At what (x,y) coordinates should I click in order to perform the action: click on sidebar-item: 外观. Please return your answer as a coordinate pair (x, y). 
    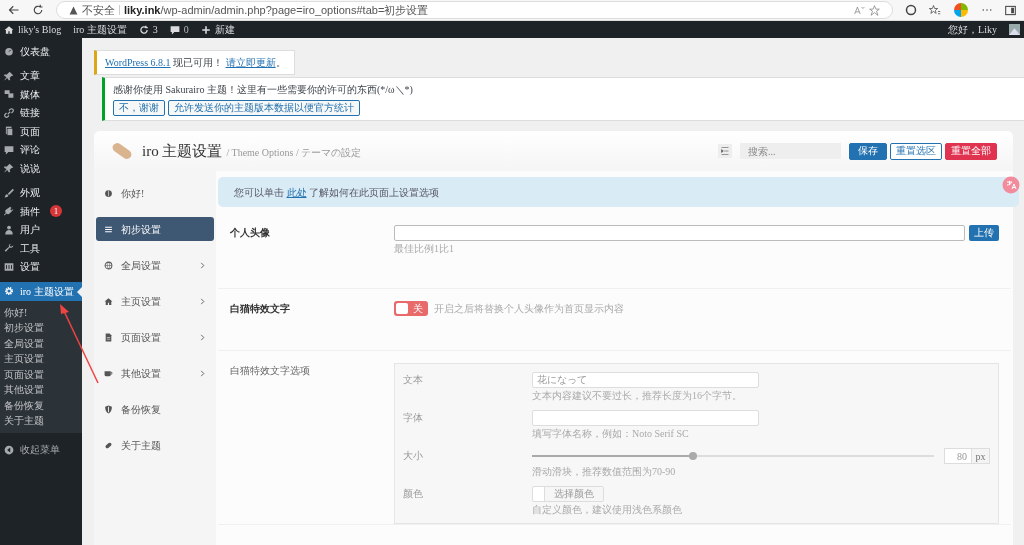
    Looking at the image, I should click on (41, 192).